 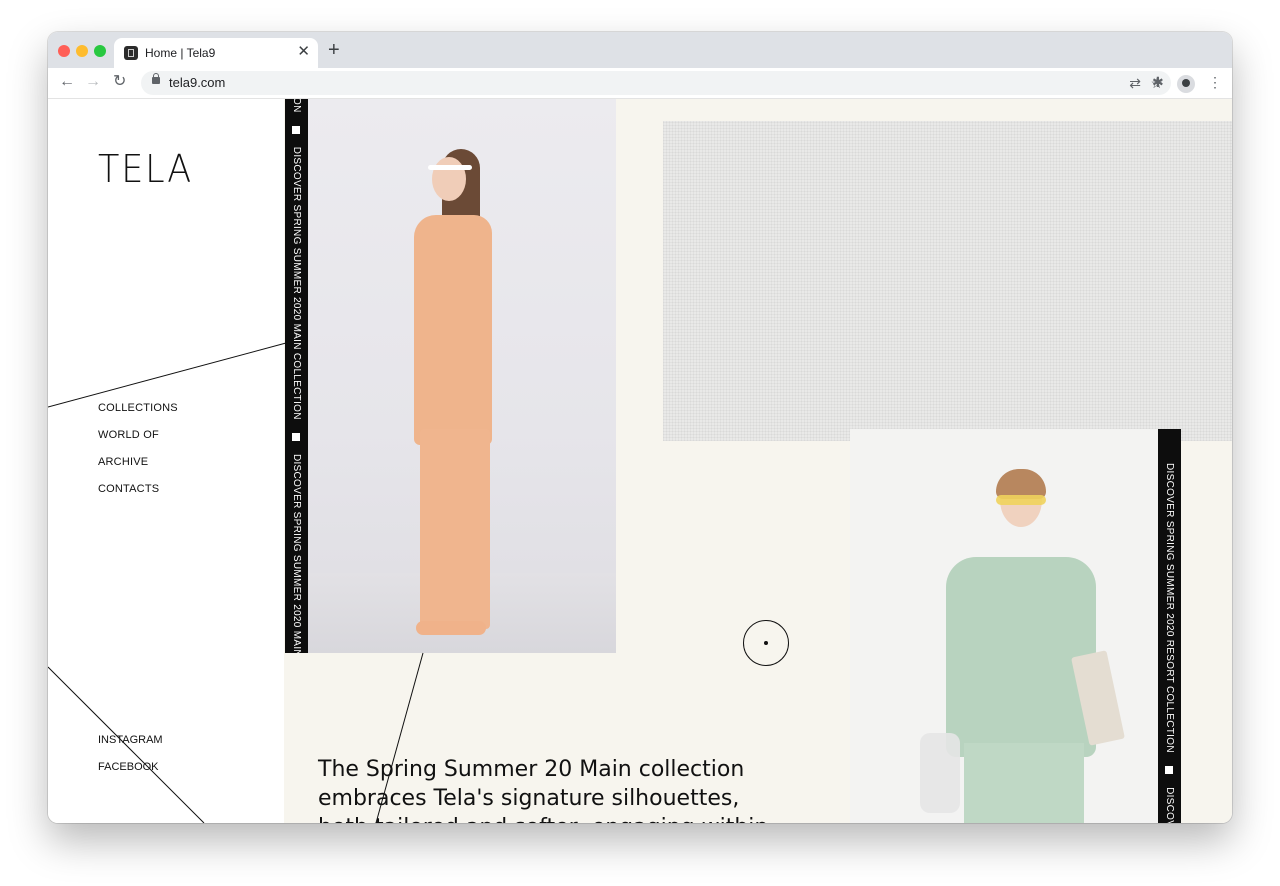 I want to click on model-mint-suit, so click(x=1022, y=646).